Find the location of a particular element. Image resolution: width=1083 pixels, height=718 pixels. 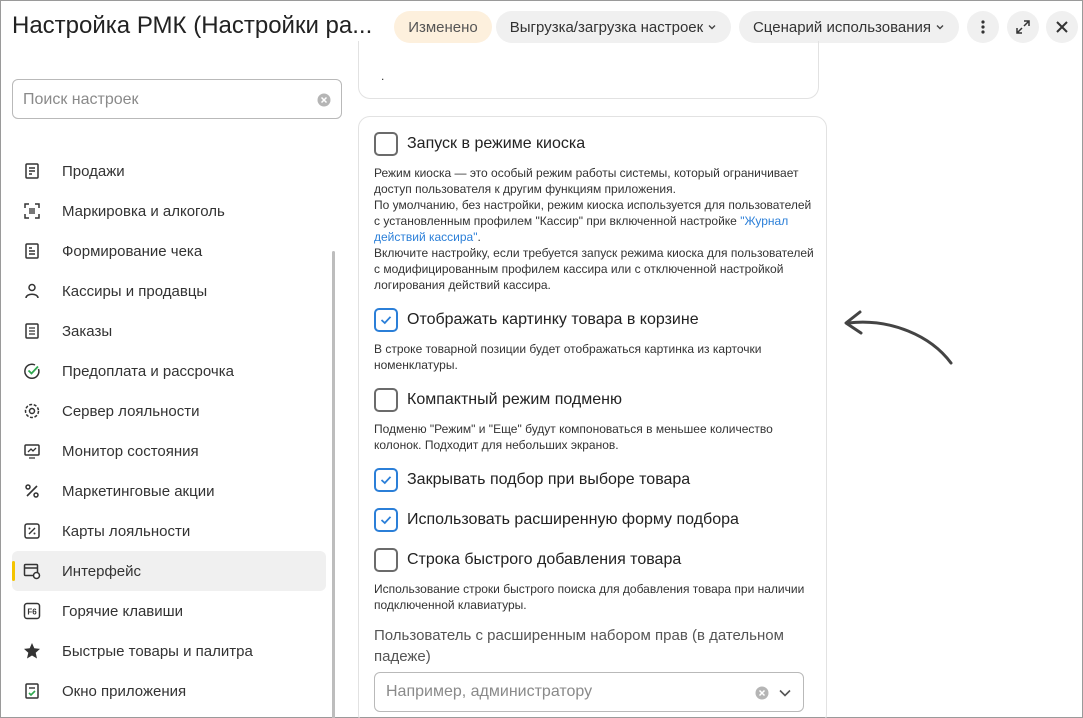

document-icon is located at coordinates (32, 331).